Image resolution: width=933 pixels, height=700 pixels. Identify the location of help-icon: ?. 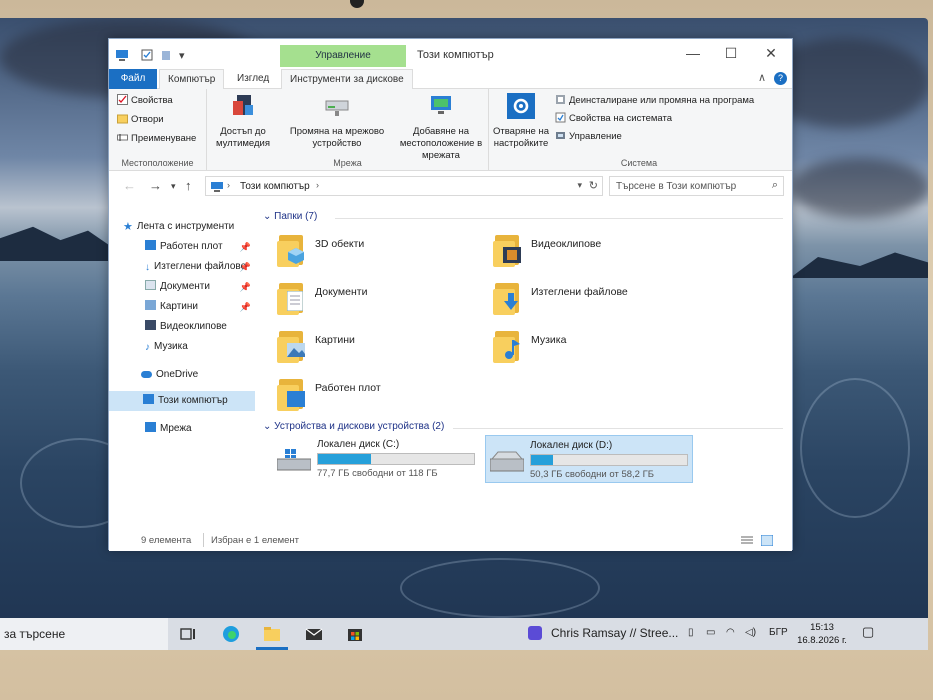
(780, 78).